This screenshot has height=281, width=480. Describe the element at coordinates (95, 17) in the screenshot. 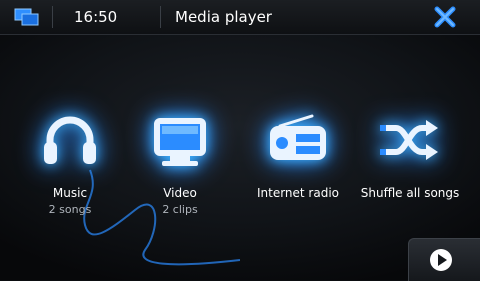

I see `clock-time: 16:50` at that location.